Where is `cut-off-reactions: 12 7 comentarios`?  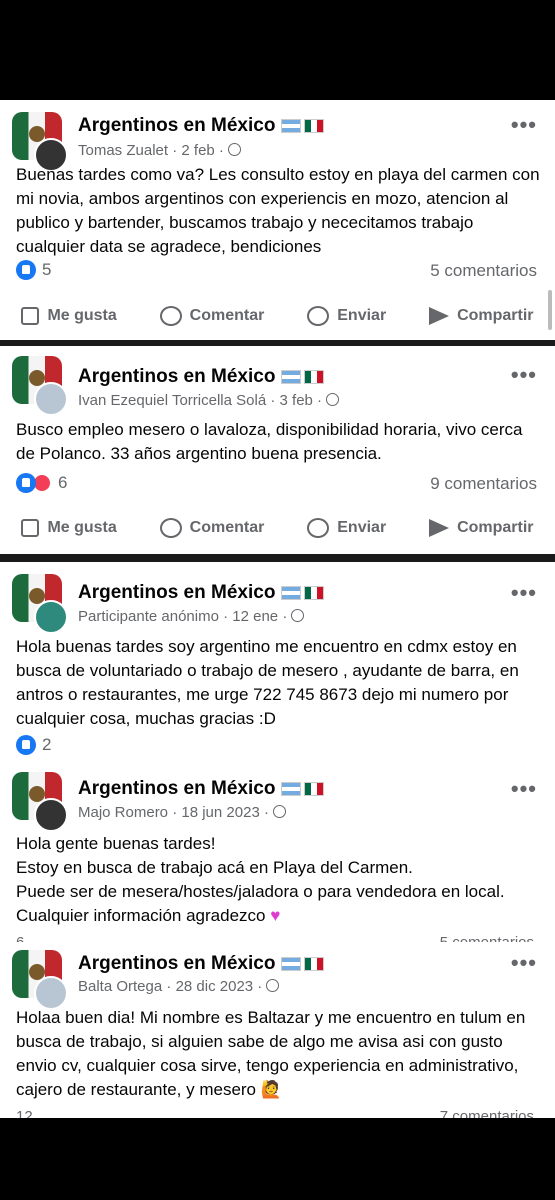 cut-off-reactions: 12 7 comentarios is located at coordinates (275, 1113).